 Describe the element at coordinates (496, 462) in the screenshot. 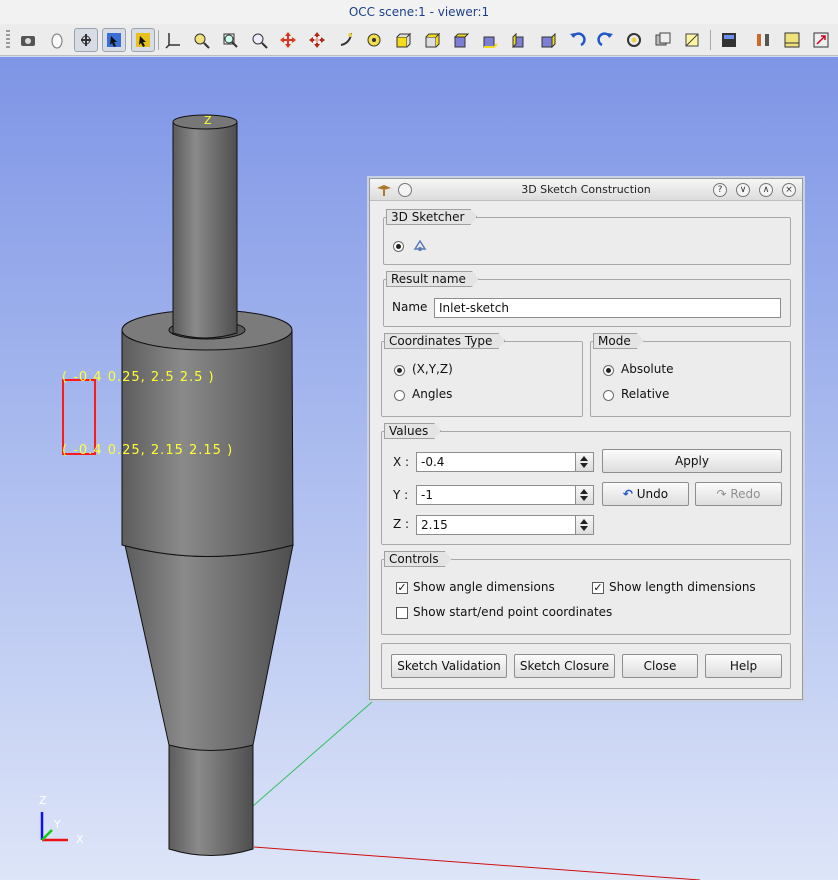

I see `x-input: -0.4` at that location.